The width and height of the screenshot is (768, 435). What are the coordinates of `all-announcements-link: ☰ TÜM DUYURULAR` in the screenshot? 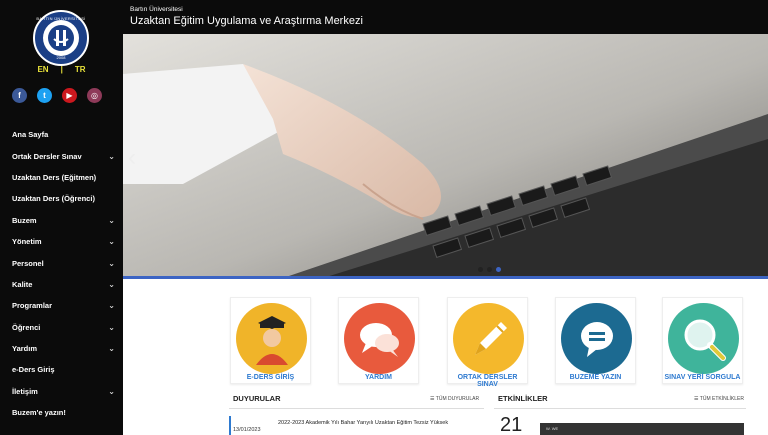 It's located at (454, 399).